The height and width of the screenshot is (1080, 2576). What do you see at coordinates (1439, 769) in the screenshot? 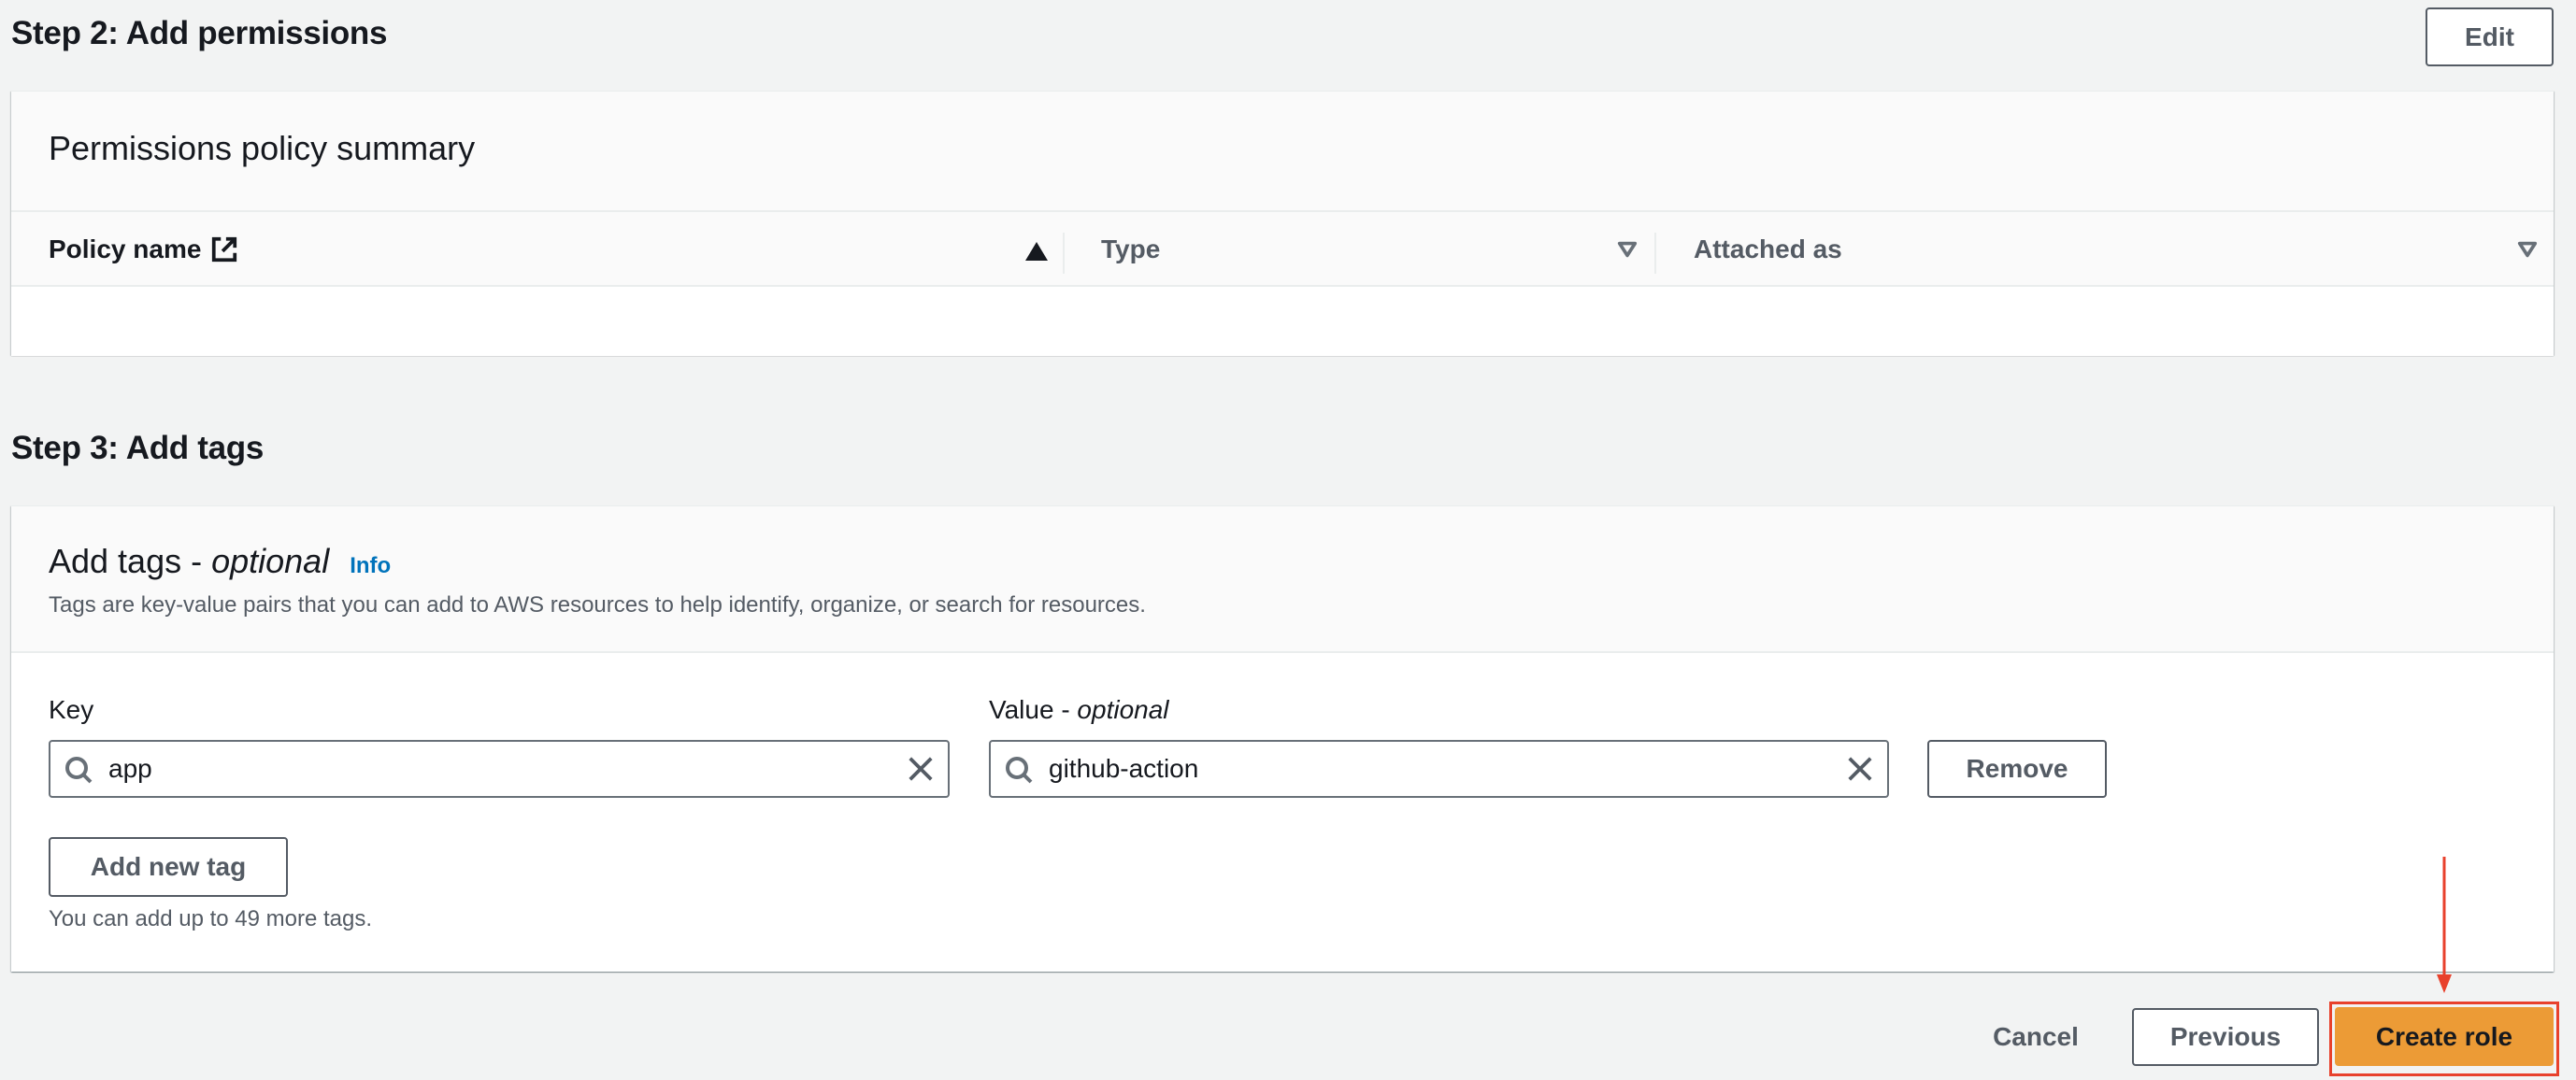
I see `value-input: github-action` at bounding box center [1439, 769].